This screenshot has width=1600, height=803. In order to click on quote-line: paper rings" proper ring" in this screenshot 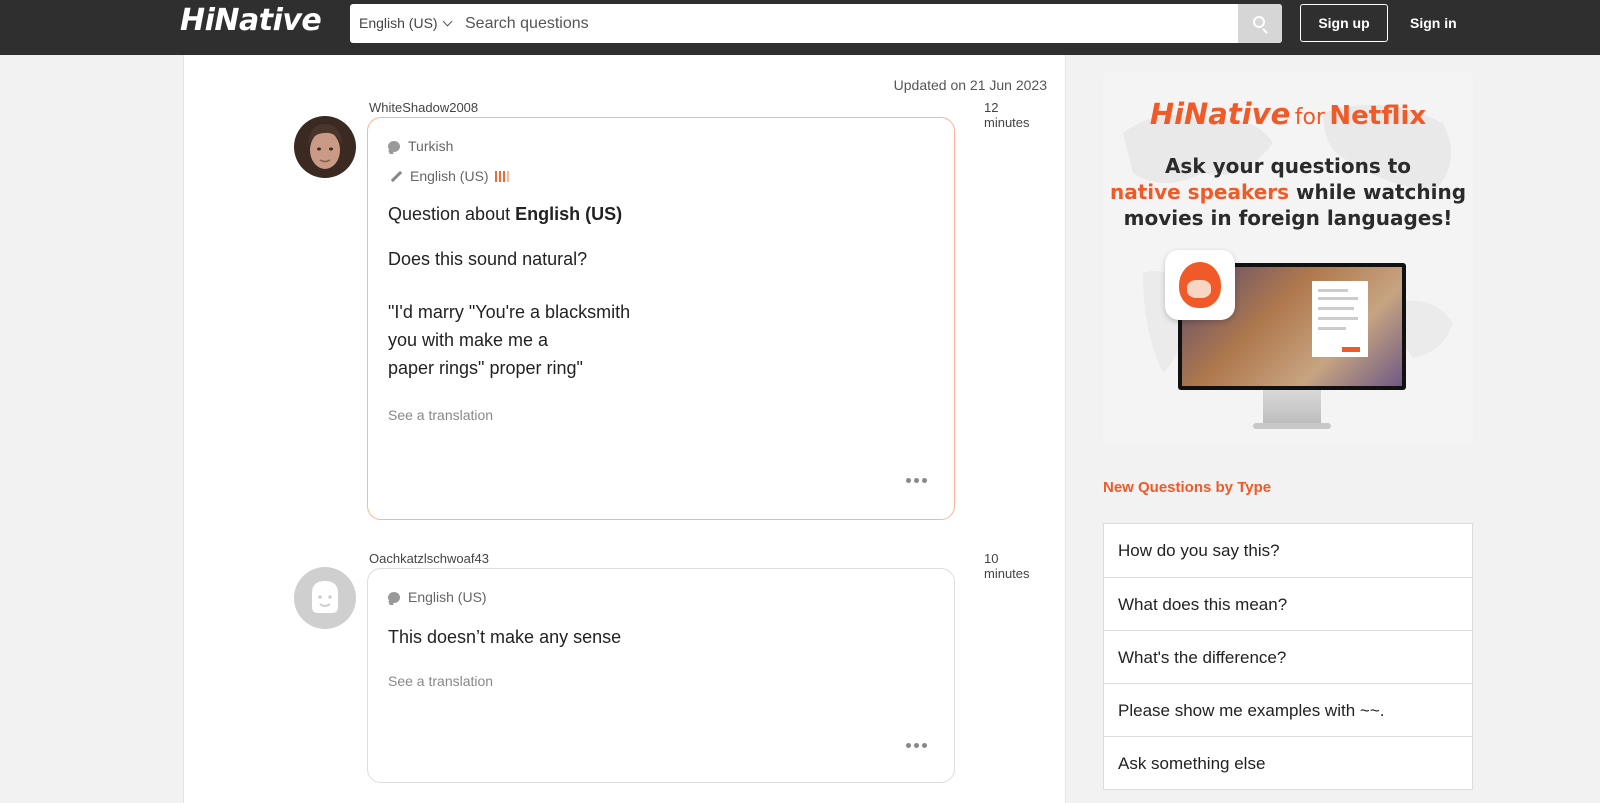, I will do `click(485, 368)`.